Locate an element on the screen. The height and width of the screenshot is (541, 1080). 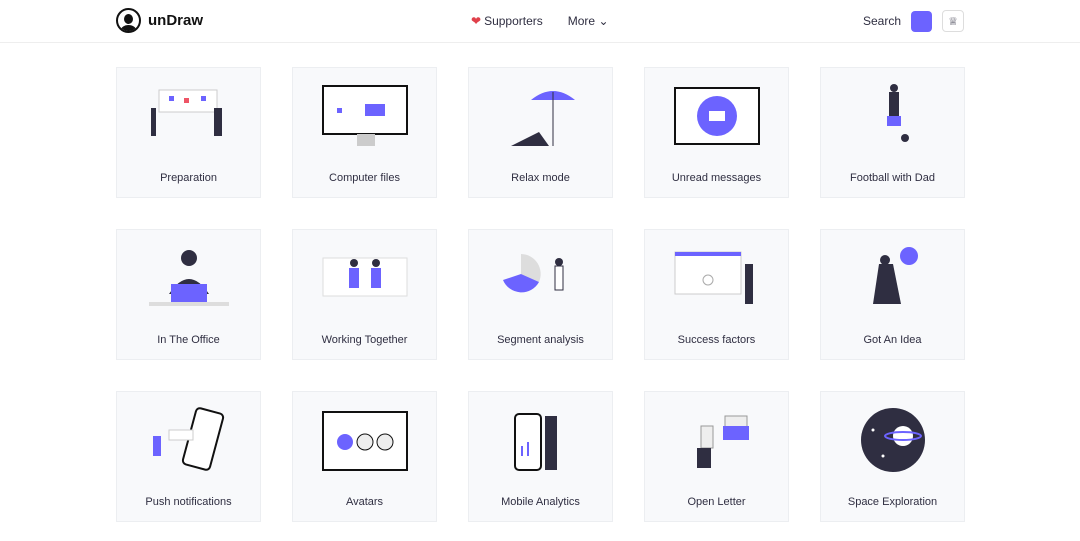
illustration-label: Football with Dad is located at coordinates (892, 178).